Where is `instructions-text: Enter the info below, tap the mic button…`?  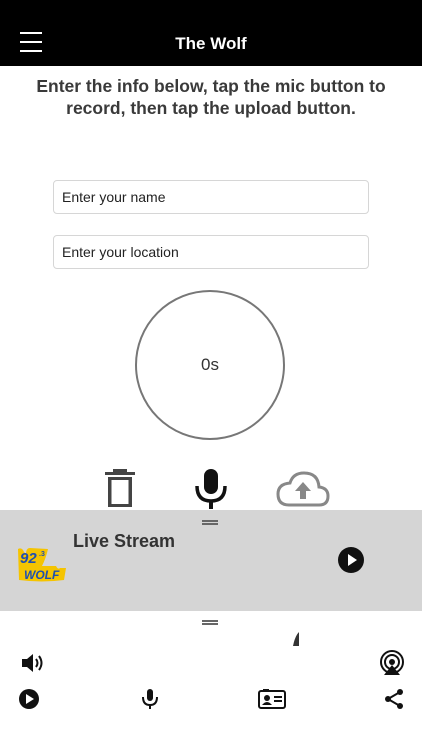 instructions-text: Enter the info below, tap the mic button… is located at coordinates (211, 97).